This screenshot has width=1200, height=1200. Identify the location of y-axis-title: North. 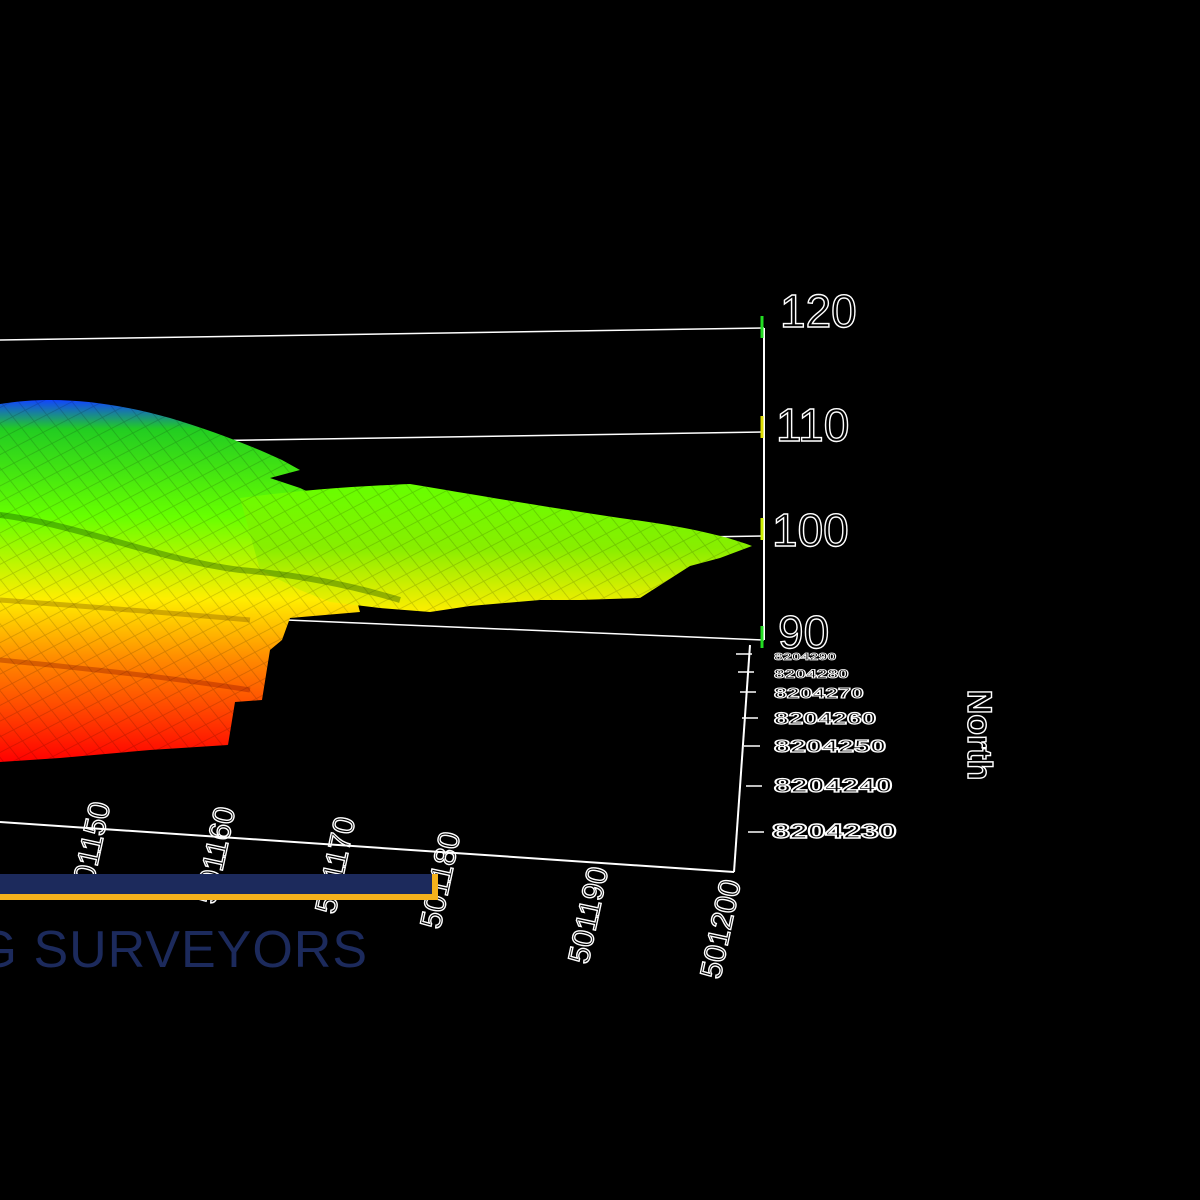
(979, 735).